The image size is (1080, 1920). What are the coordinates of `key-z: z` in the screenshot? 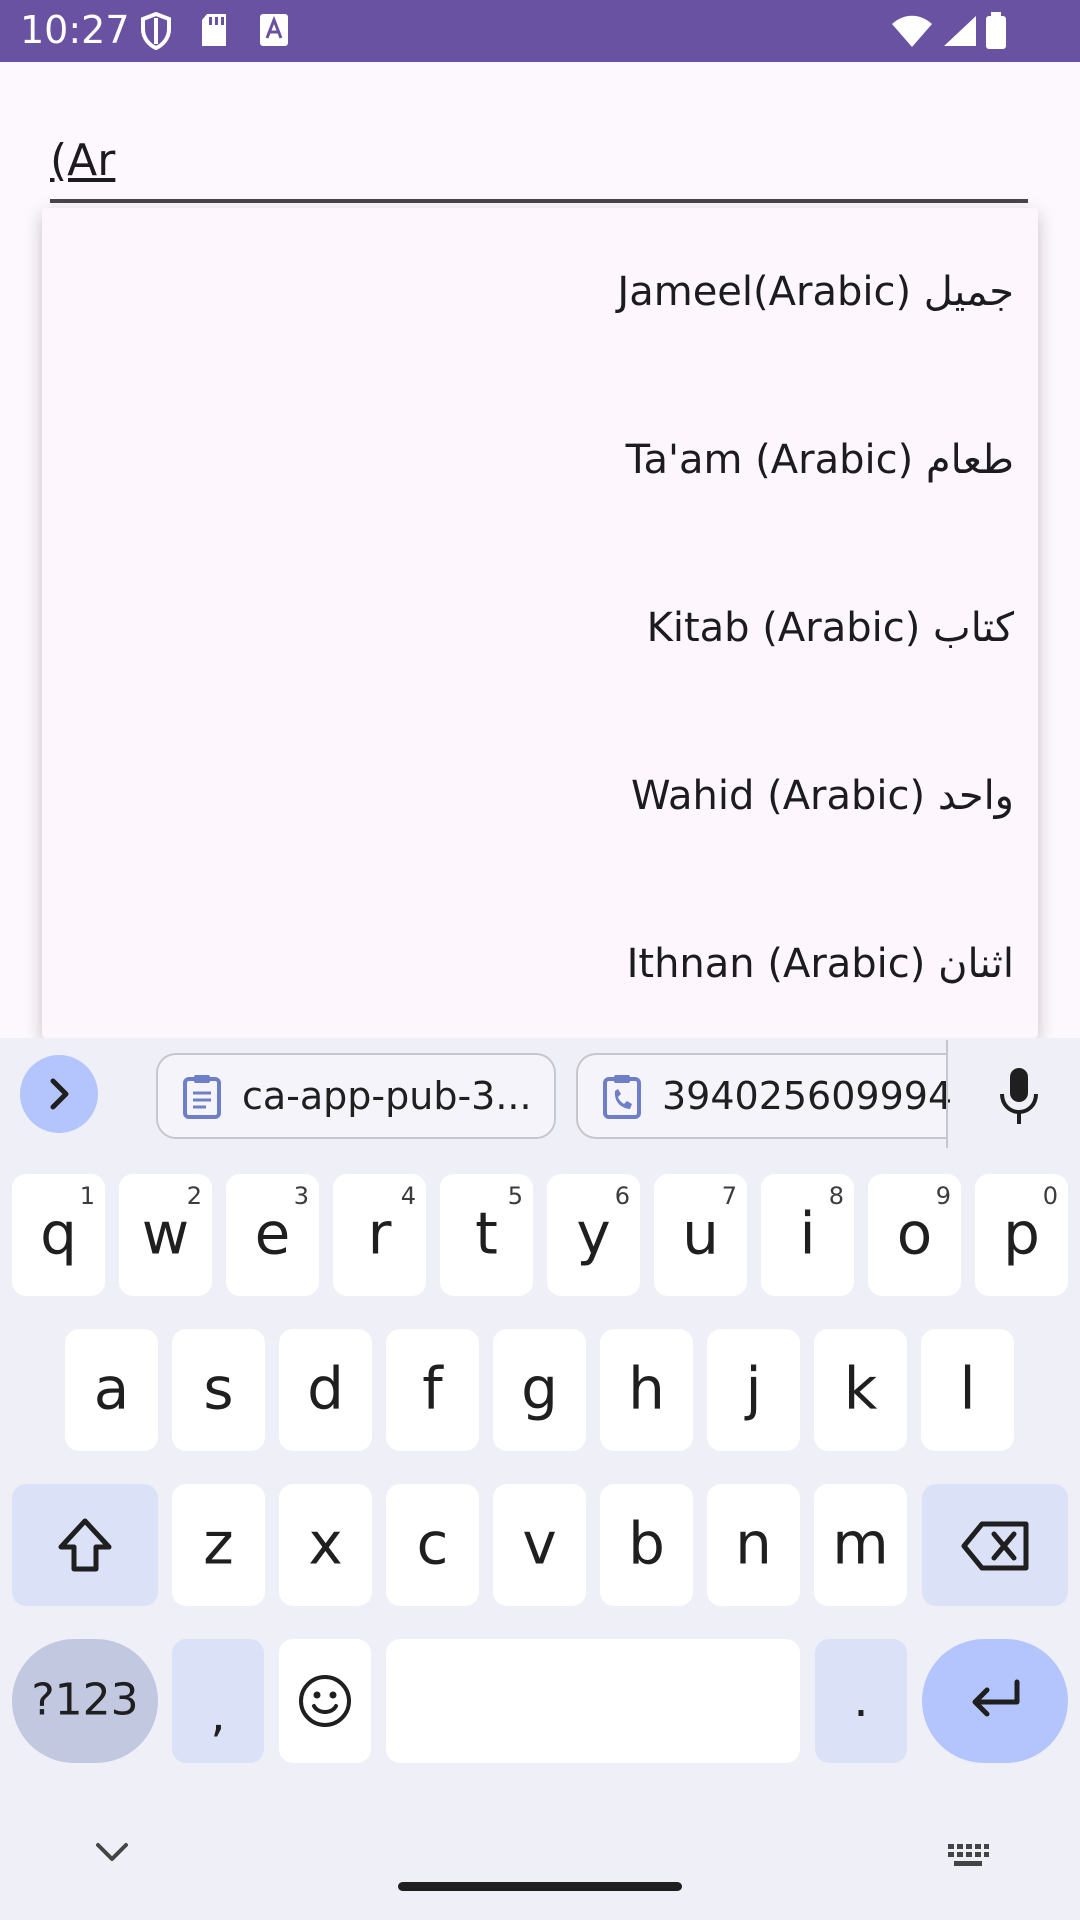 It's located at (218, 1545).